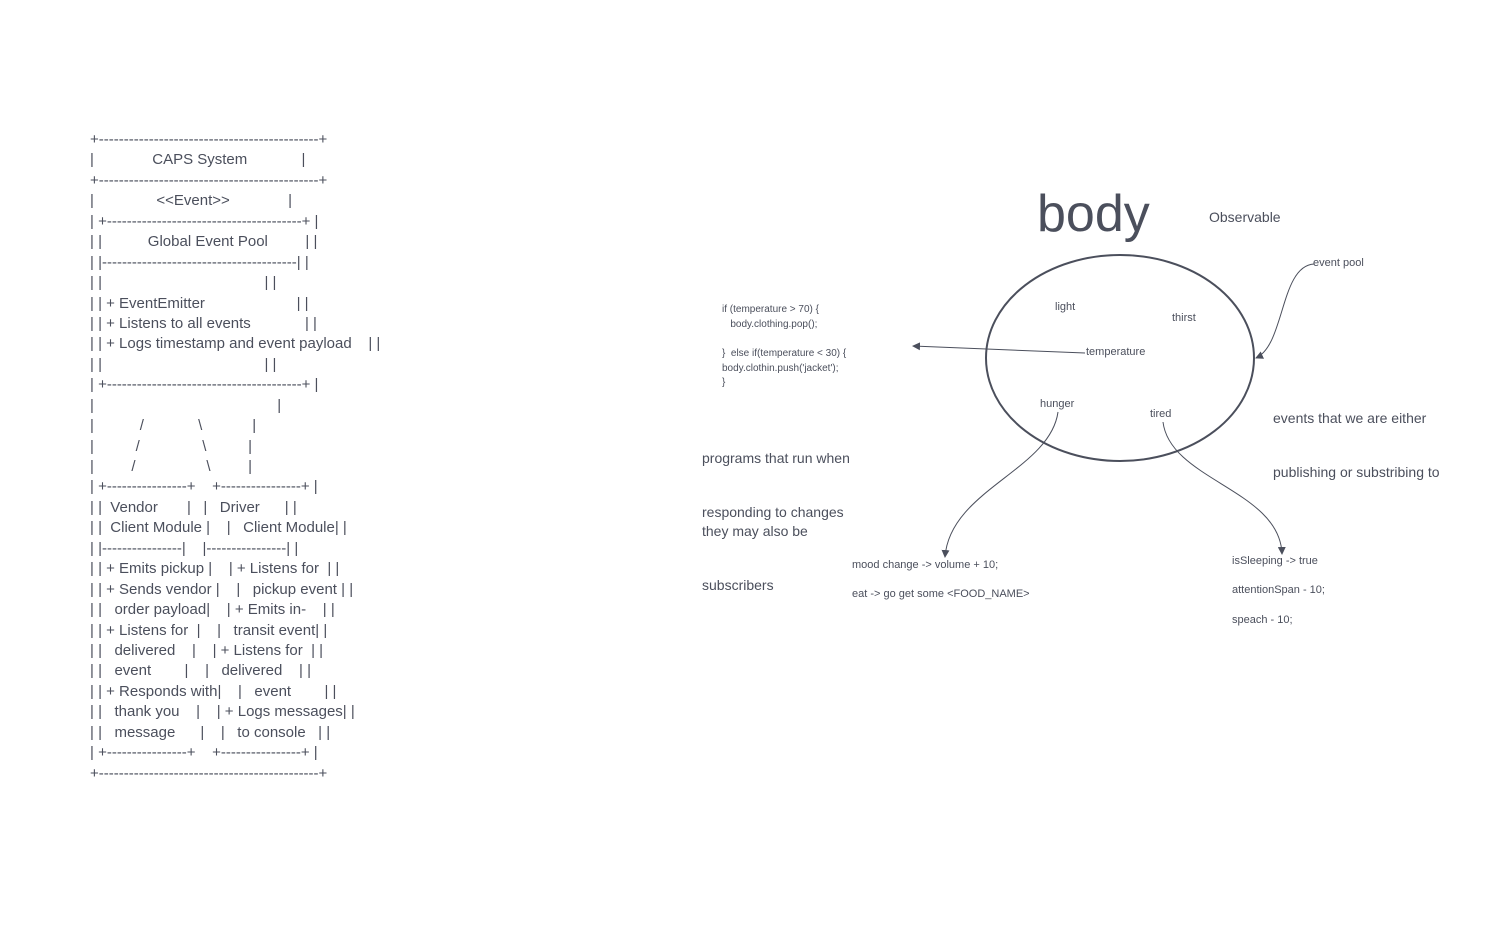 Image resolution: width=1494 pixels, height=946 pixels. What do you see at coordinates (724, 383) in the screenshot?
I see `code-line: }` at bounding box center [724, 383].